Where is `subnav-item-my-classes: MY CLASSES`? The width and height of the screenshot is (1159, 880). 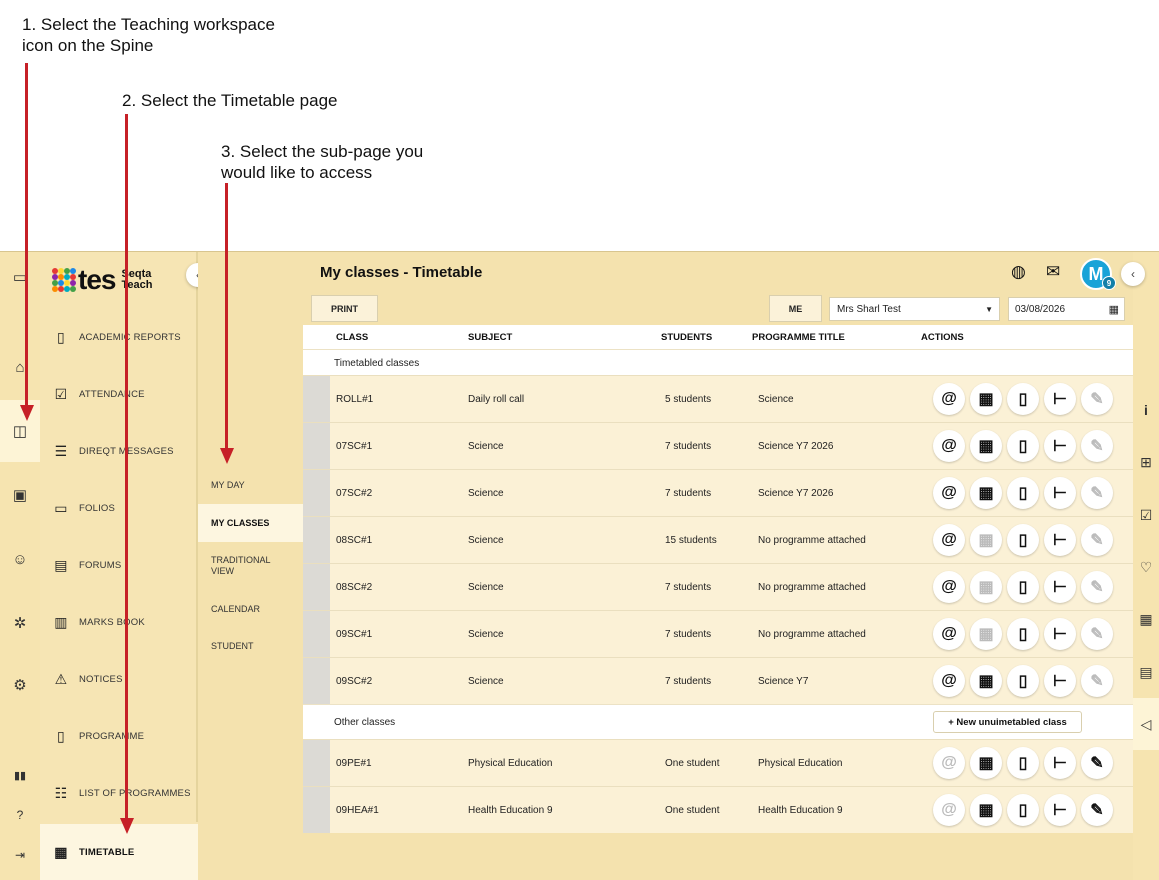 subnav-item-my-classes: MY CLASSES is located at coordinates (250, 523).